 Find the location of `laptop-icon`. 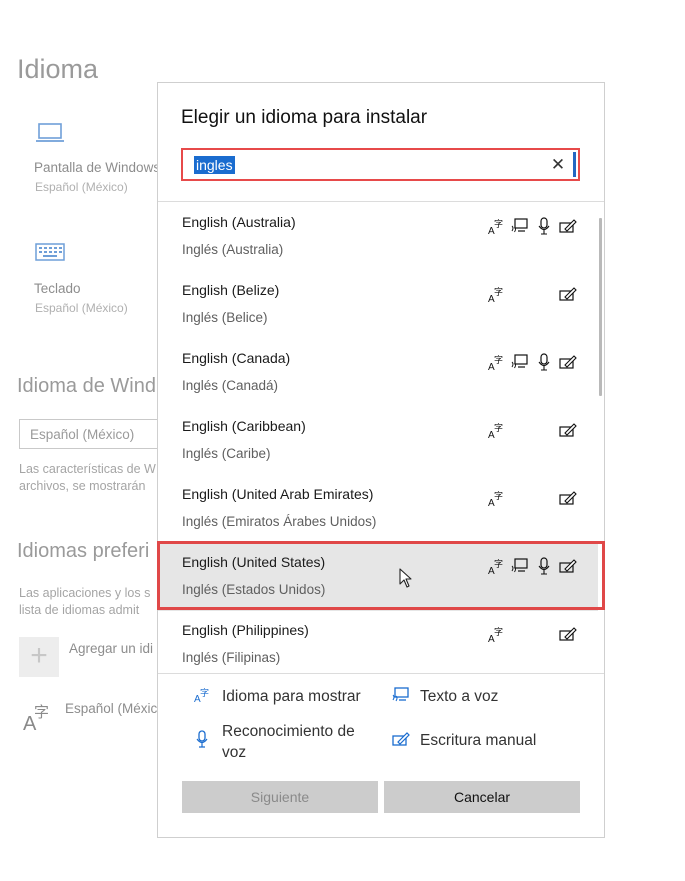

laptop-icon is located at coordinates (50, 135).